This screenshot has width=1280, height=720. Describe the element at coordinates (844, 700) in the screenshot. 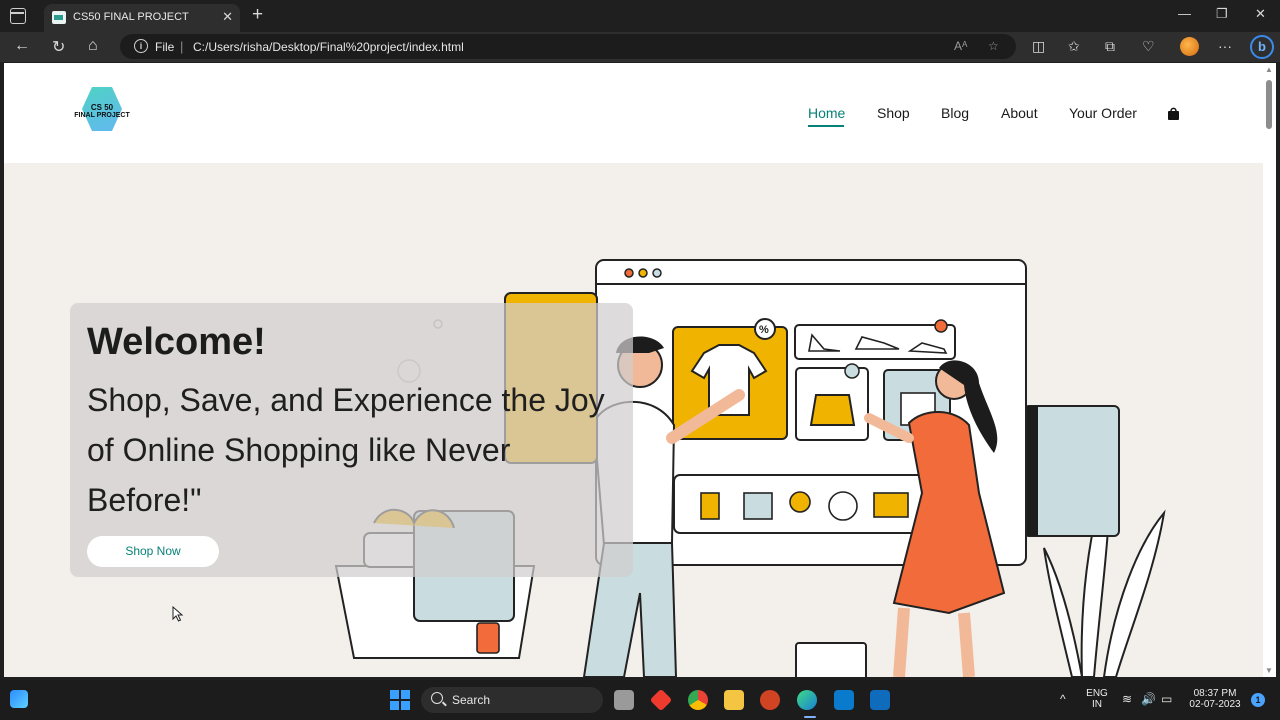

I see `vscode-icon` at that location.